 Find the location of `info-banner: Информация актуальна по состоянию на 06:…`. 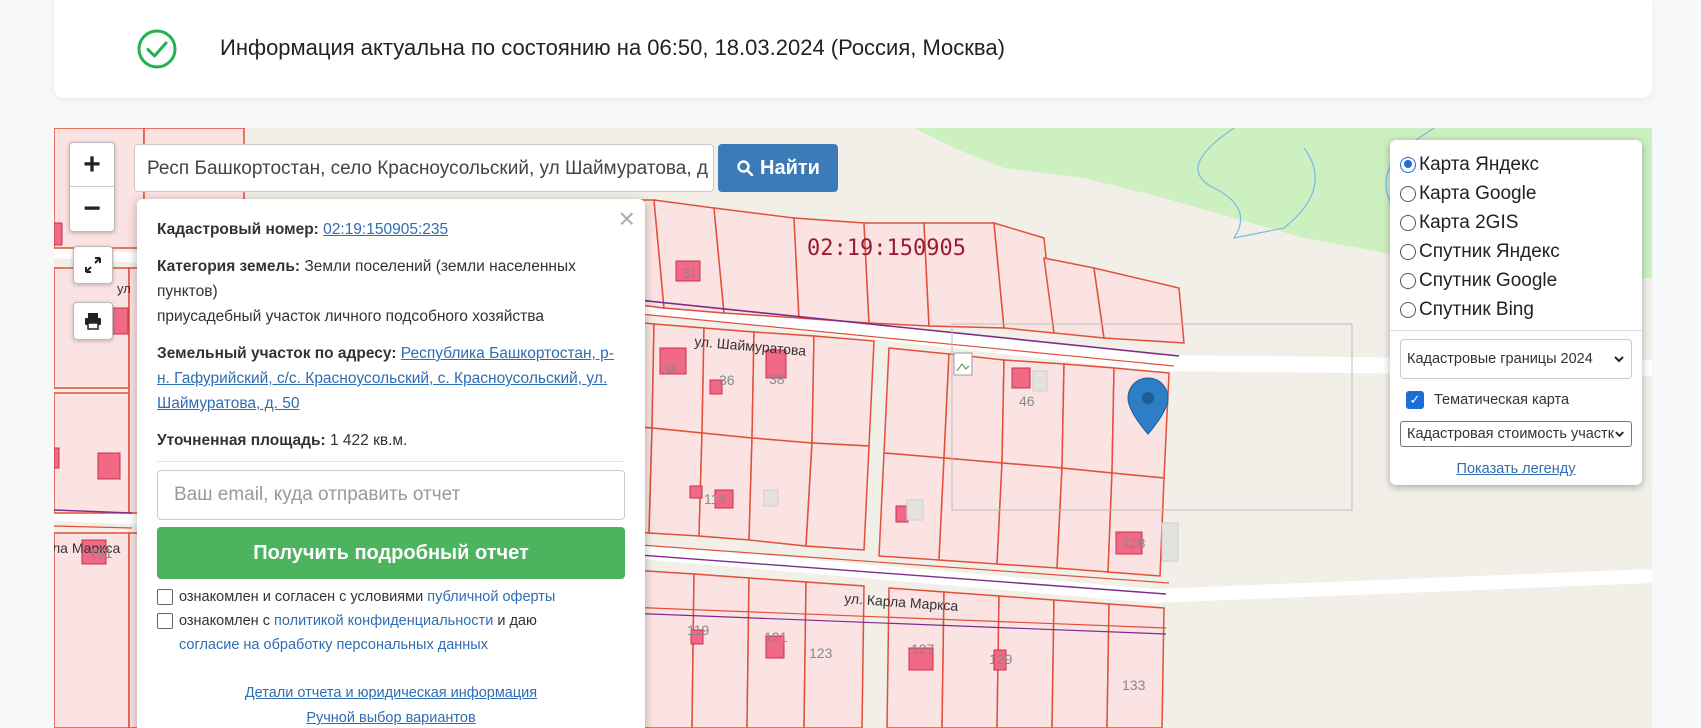

info-banner: Информация актуальна по состоянию на 06:… is located at coordinates (853, 49).